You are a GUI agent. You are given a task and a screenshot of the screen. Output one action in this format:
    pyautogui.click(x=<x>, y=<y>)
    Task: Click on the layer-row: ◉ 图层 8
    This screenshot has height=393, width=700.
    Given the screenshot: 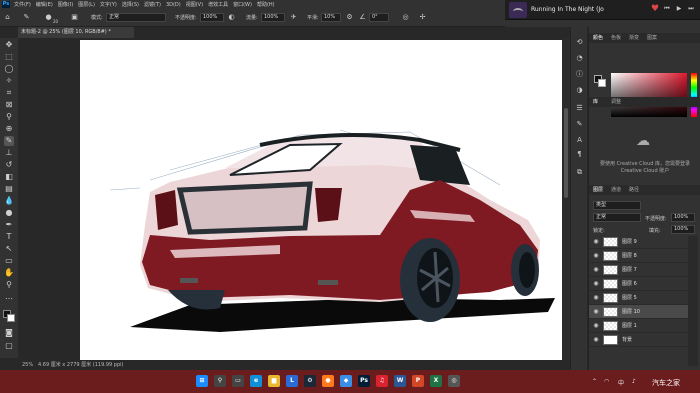 What is the action you would take?
    pyautogui.click(x=639, y=256)
    